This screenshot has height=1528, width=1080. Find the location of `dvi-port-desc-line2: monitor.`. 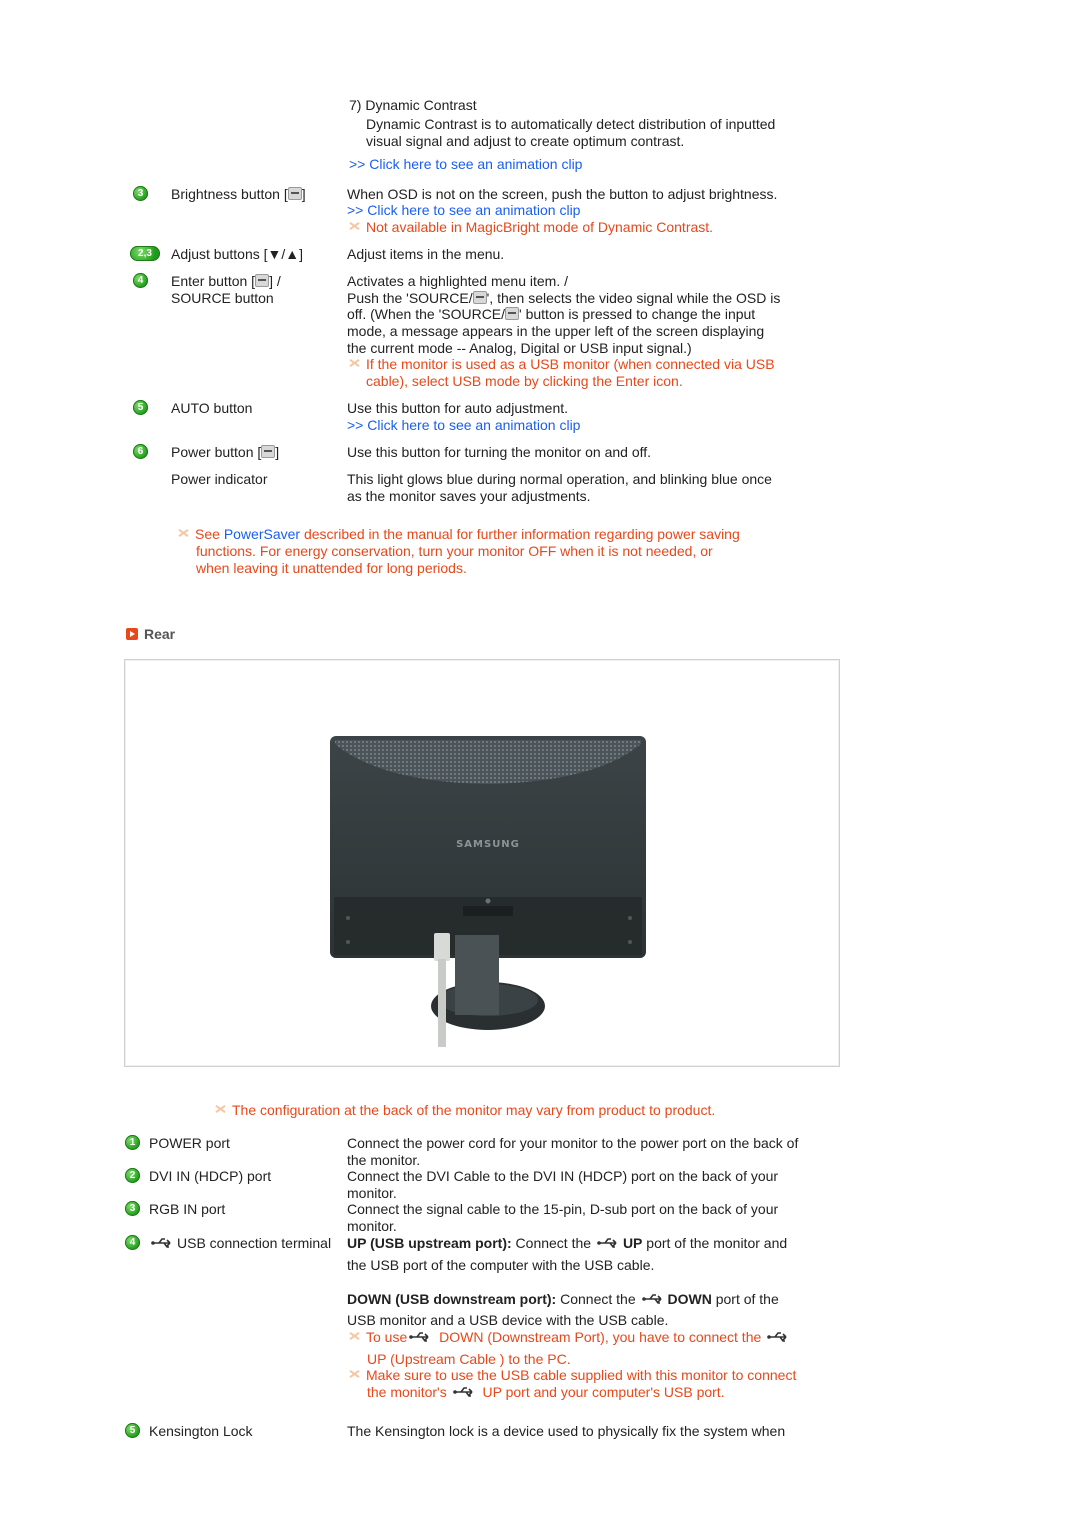

dvi-port-desc-line2: monitor. is located at coordinates (372, 1193).